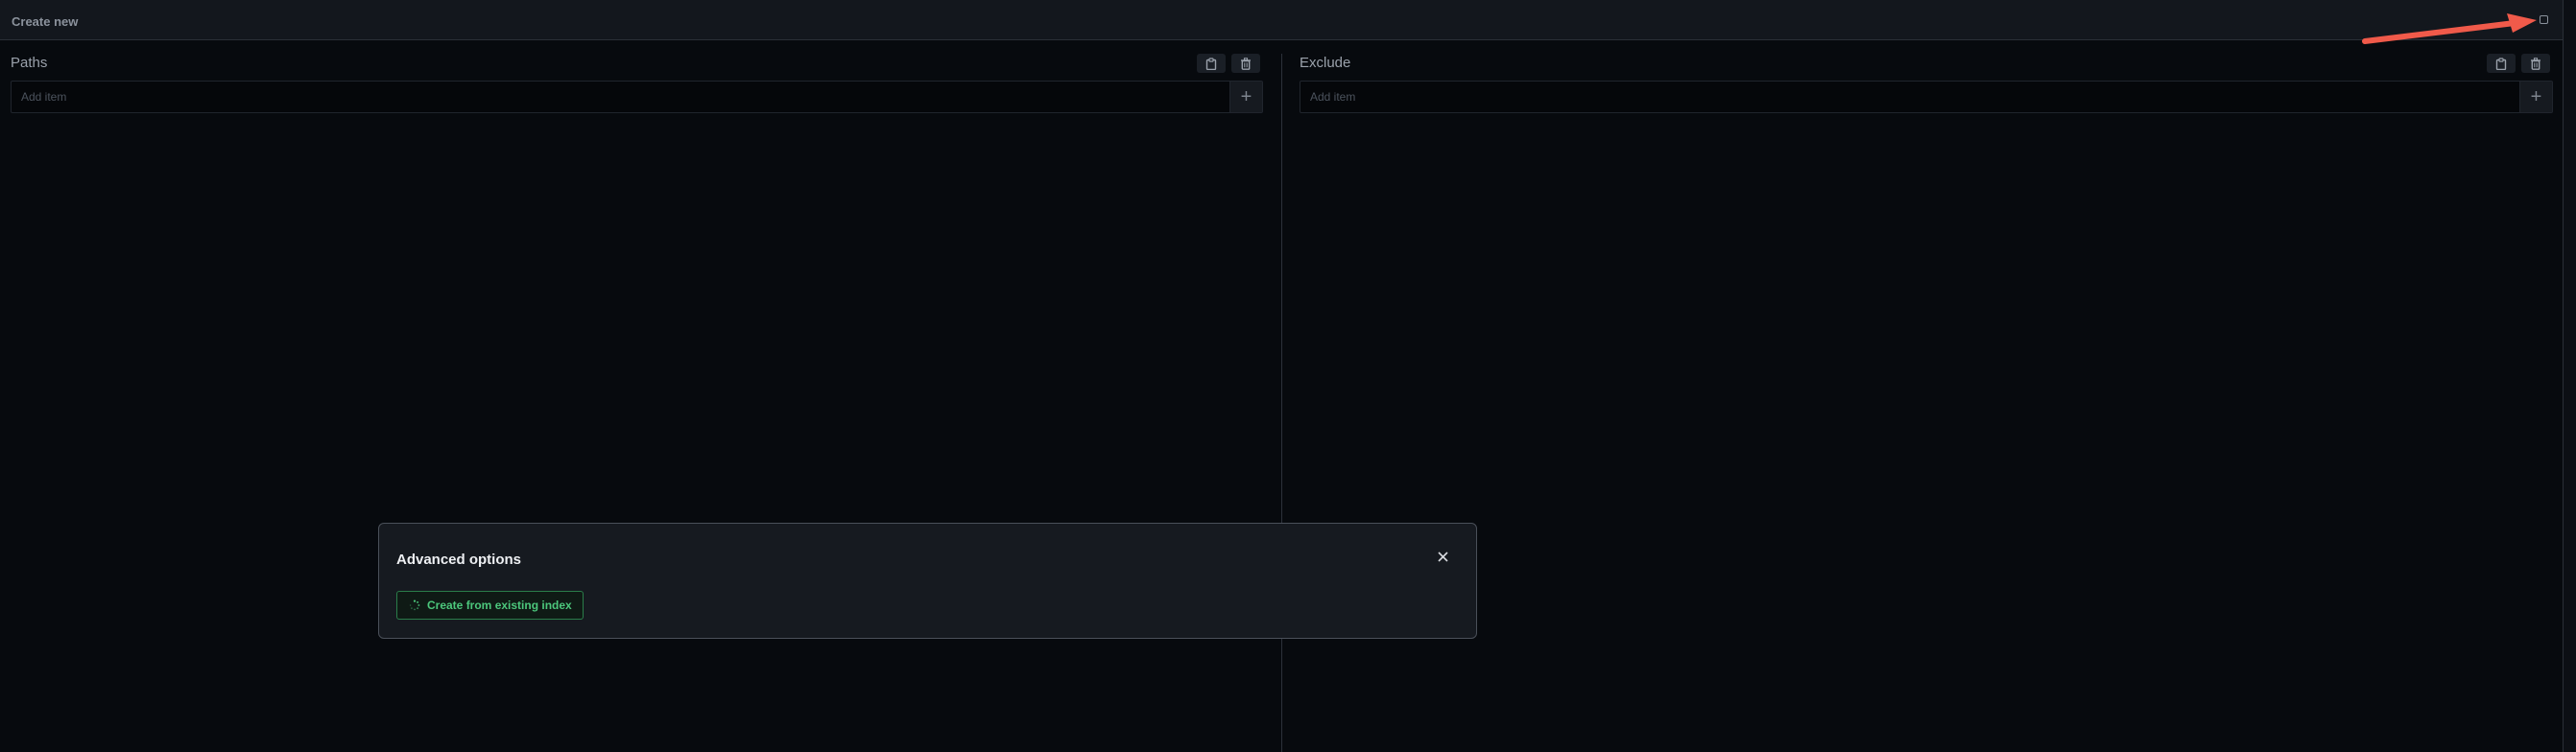 This screenshot has height=752, width=2576. I want to click on paths-label: Paths, so click(29, 63).